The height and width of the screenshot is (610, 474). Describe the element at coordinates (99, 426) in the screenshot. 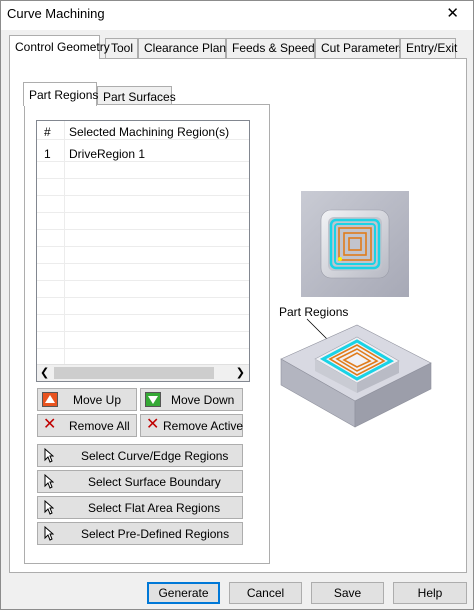

I see `remove-all-label: Remove All` at that location.